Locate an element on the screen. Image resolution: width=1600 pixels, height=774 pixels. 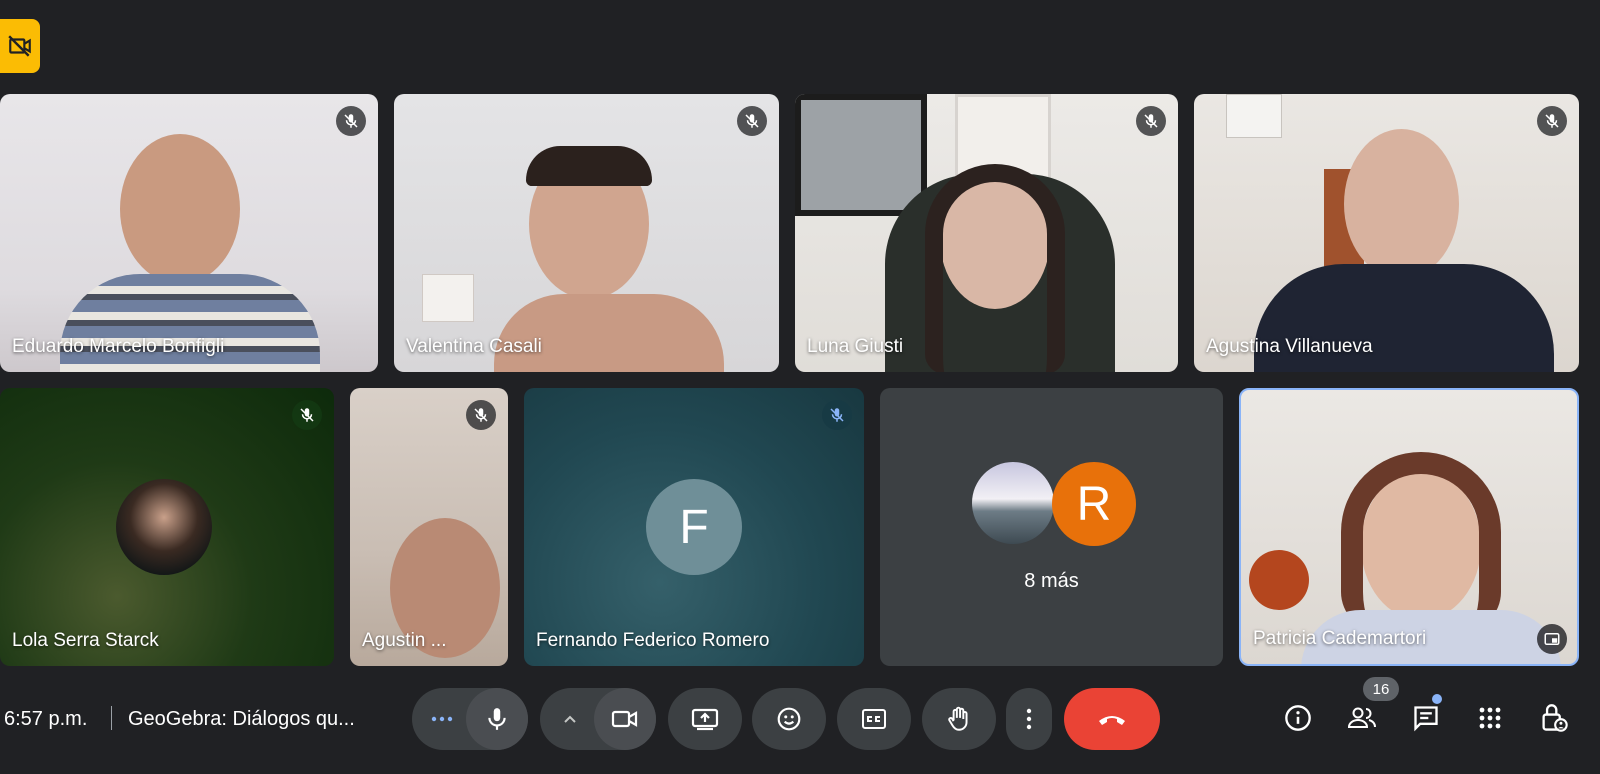
raise-hand-button is located at coordinates (959, 719).